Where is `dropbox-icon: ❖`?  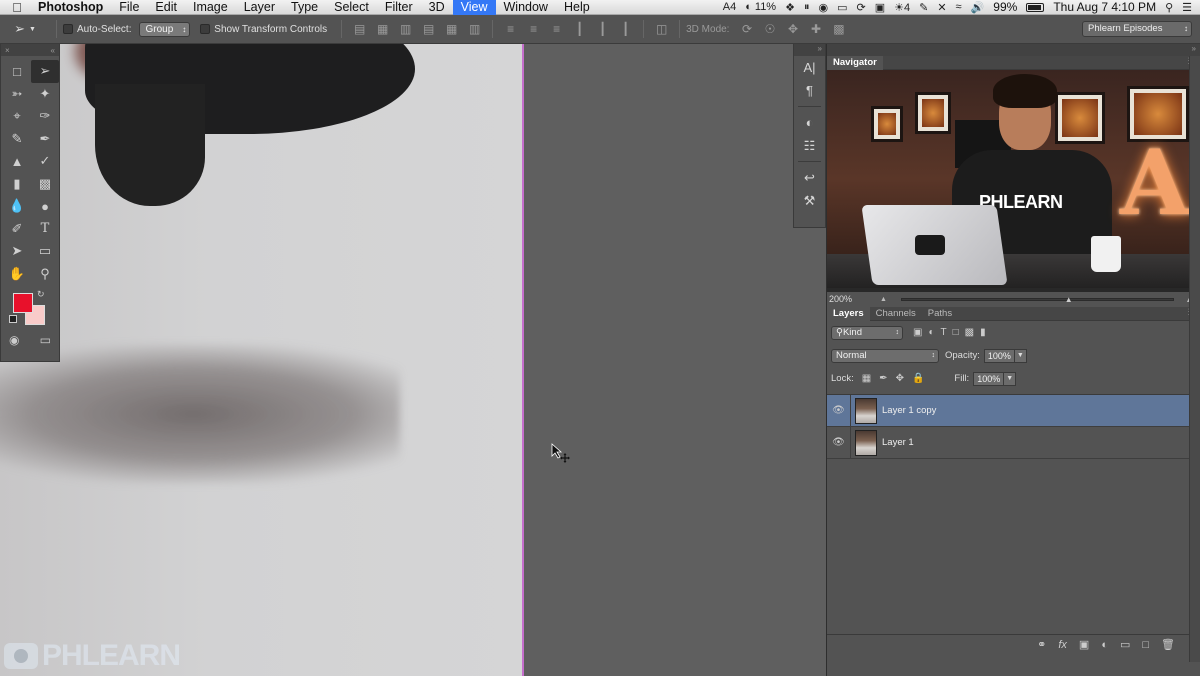 dropbox-icon: ❖ is located at coordinates (790, 7).